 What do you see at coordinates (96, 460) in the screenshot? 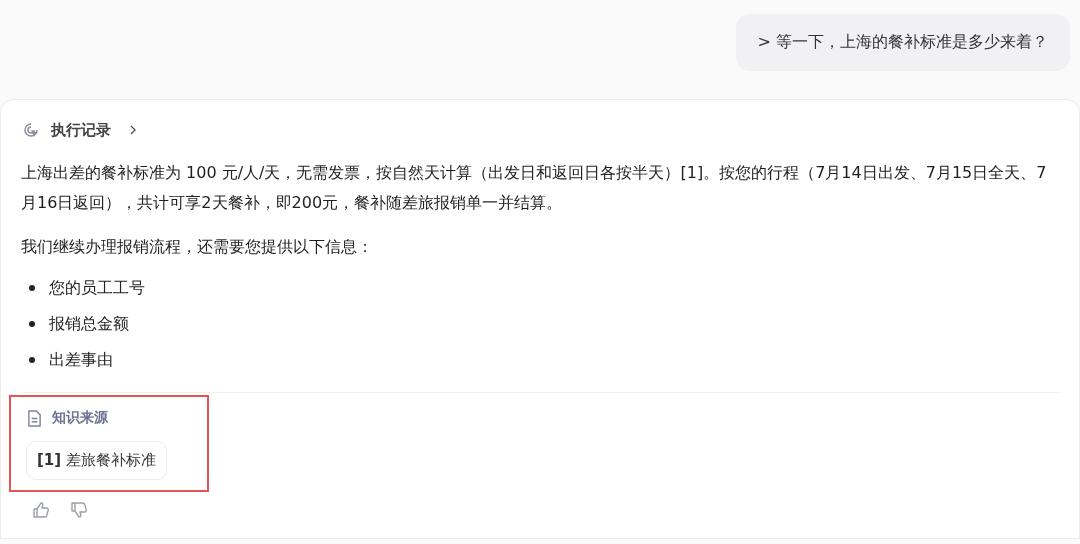
I see `source-chip: [1] 差旅餐补标准` at bounding box center [96, 460].